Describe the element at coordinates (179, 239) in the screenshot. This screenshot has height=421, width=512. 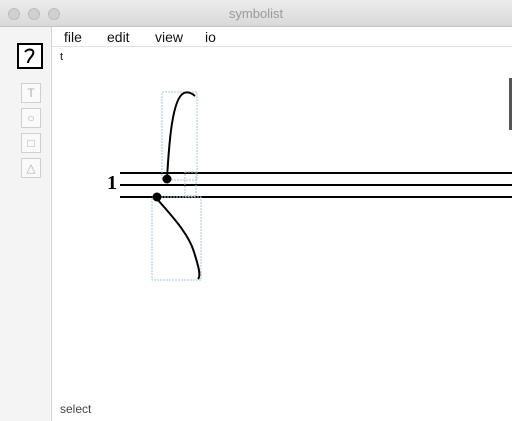
I see `lower-curve` at that location.